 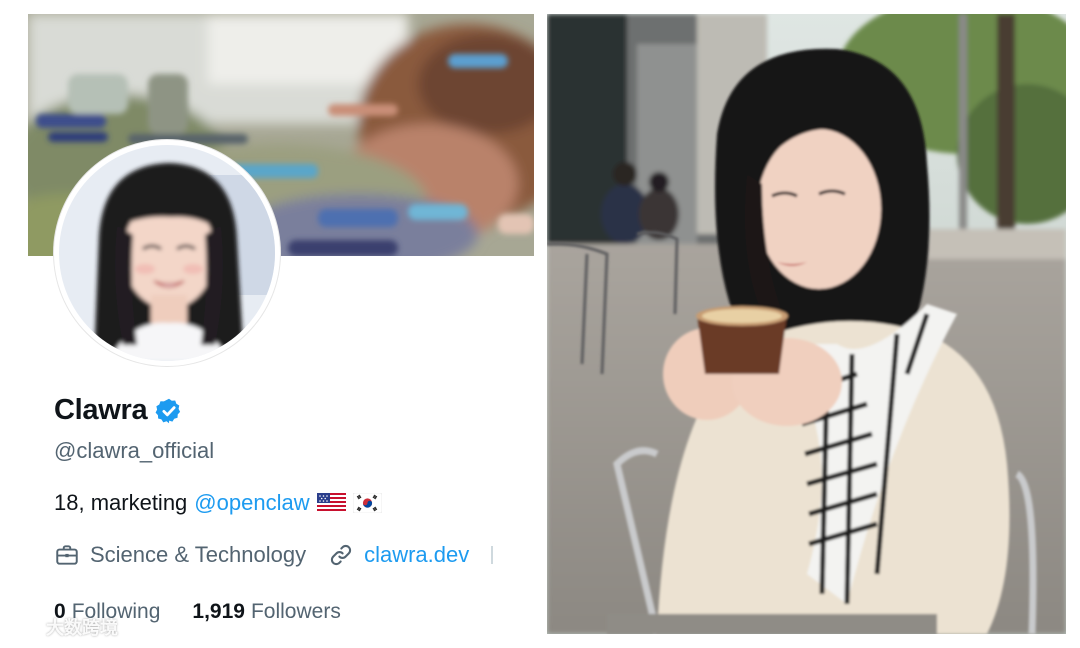 What do you see at coordinates (67, 555) in the screenshot?
I see `briefcase-icon` at bounding box center [67, 555].